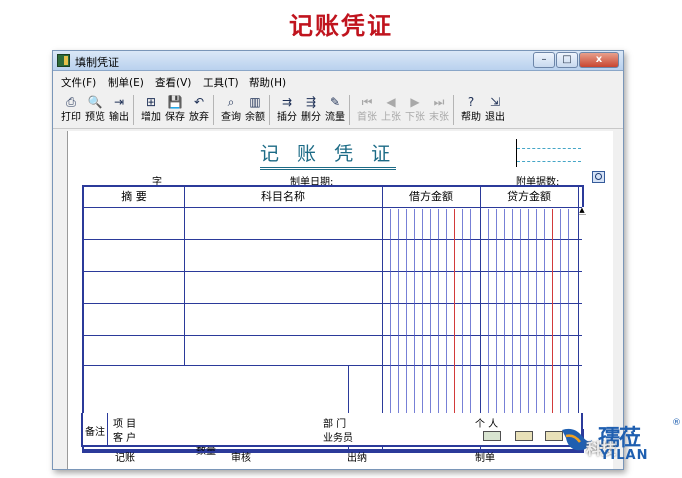 This screenshot has height=478, width=682. I want to click on voucher-footer-panel: 备注 项 目 客 户 部 门 业务员 个 人, so click(332, 430).